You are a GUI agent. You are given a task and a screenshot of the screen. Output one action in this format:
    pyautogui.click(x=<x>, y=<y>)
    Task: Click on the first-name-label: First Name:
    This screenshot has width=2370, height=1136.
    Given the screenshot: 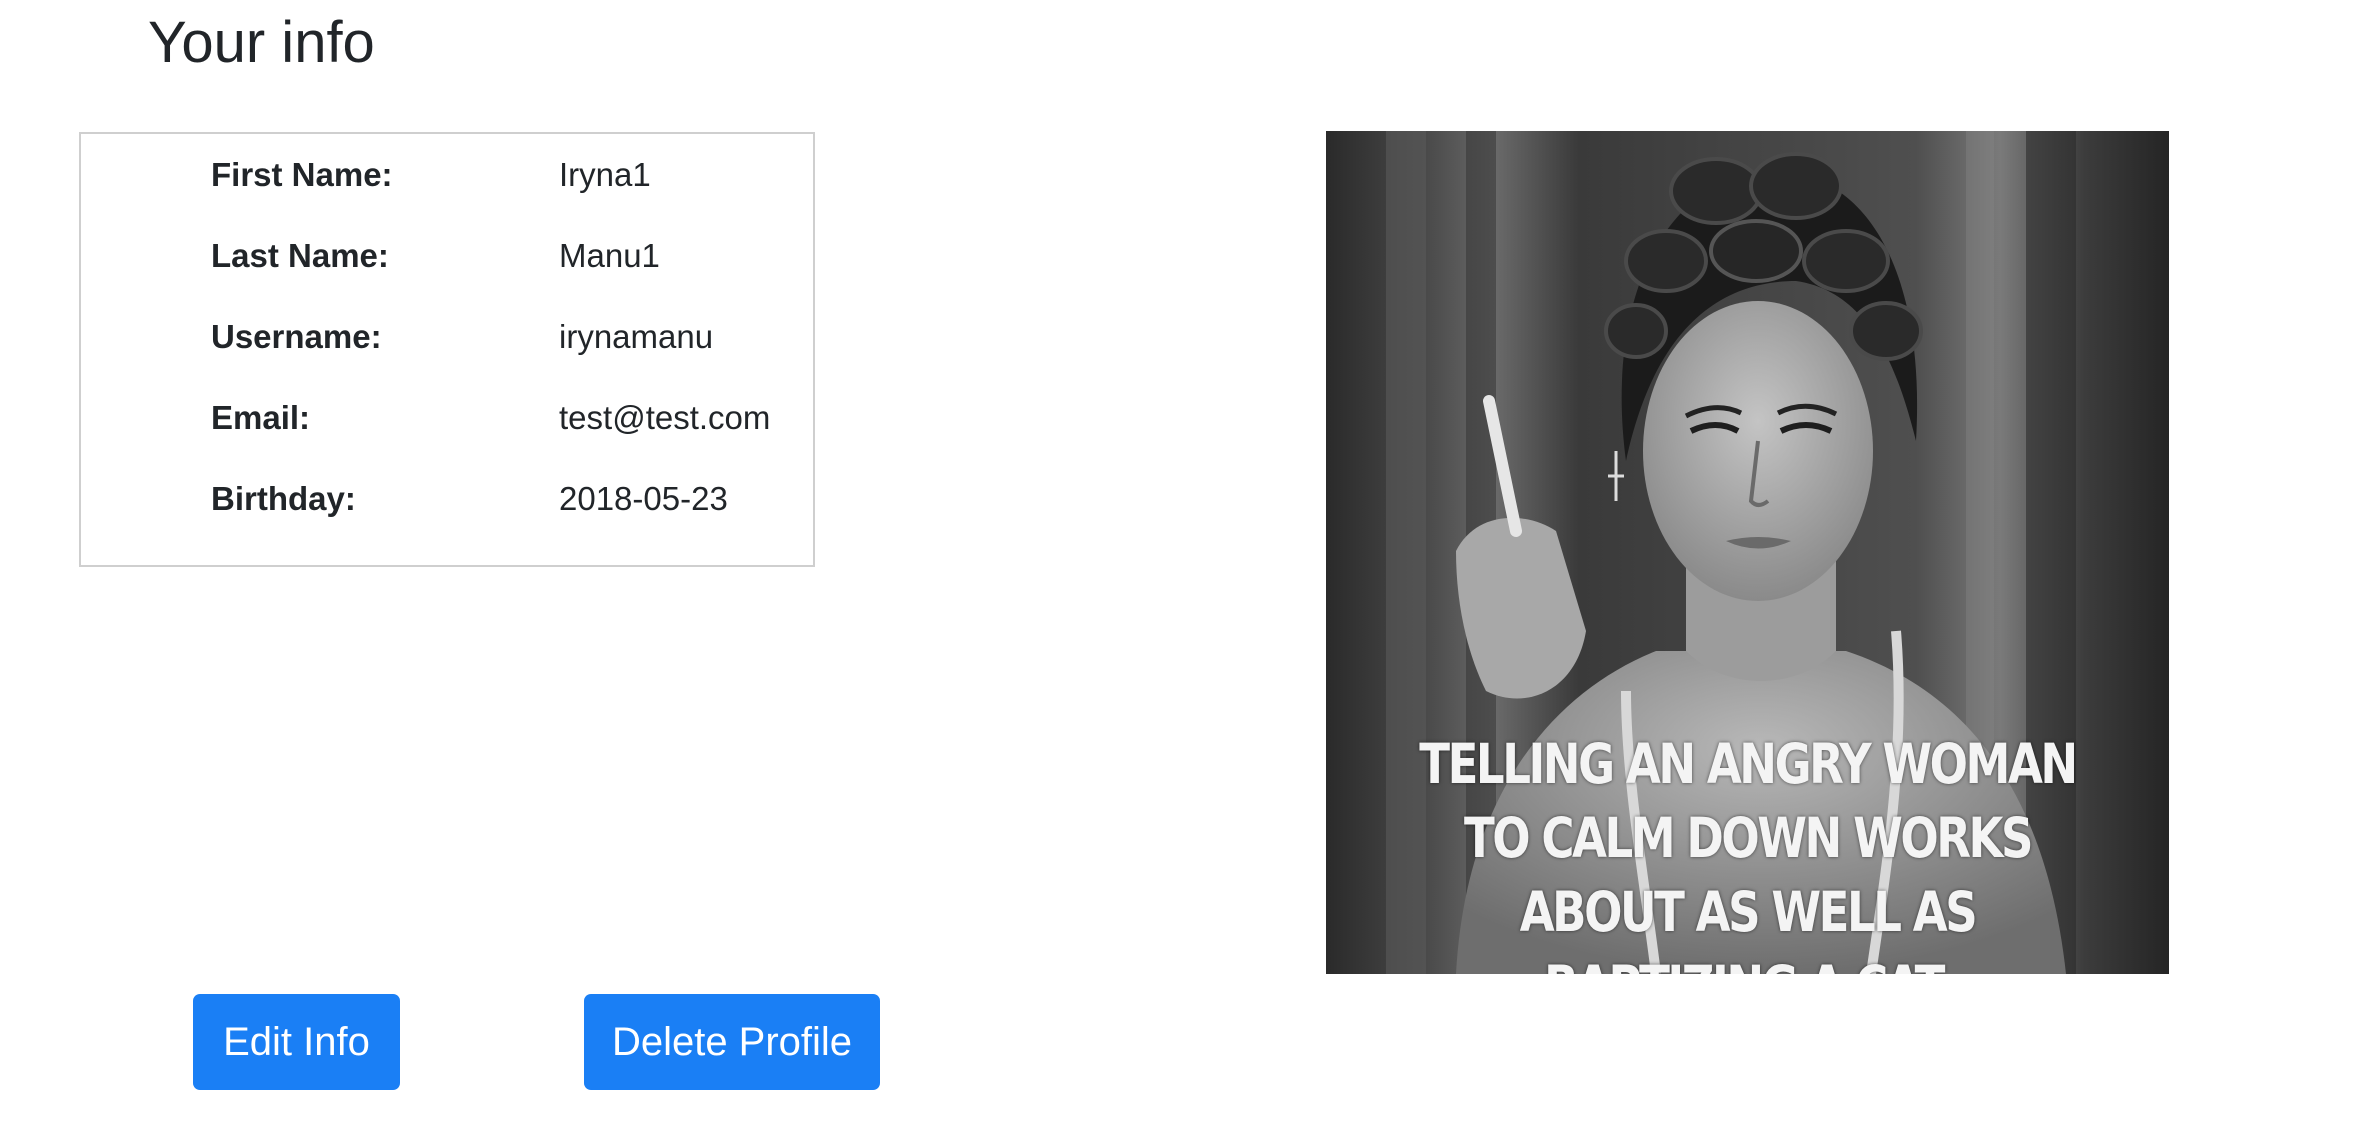 What is the action you would take?
    pyautogui.click(x=302, y=174)
    